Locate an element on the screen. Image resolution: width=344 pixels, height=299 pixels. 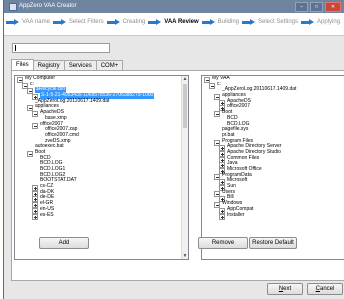
cancel-button: Cancel is located at coordinates (325, 289).